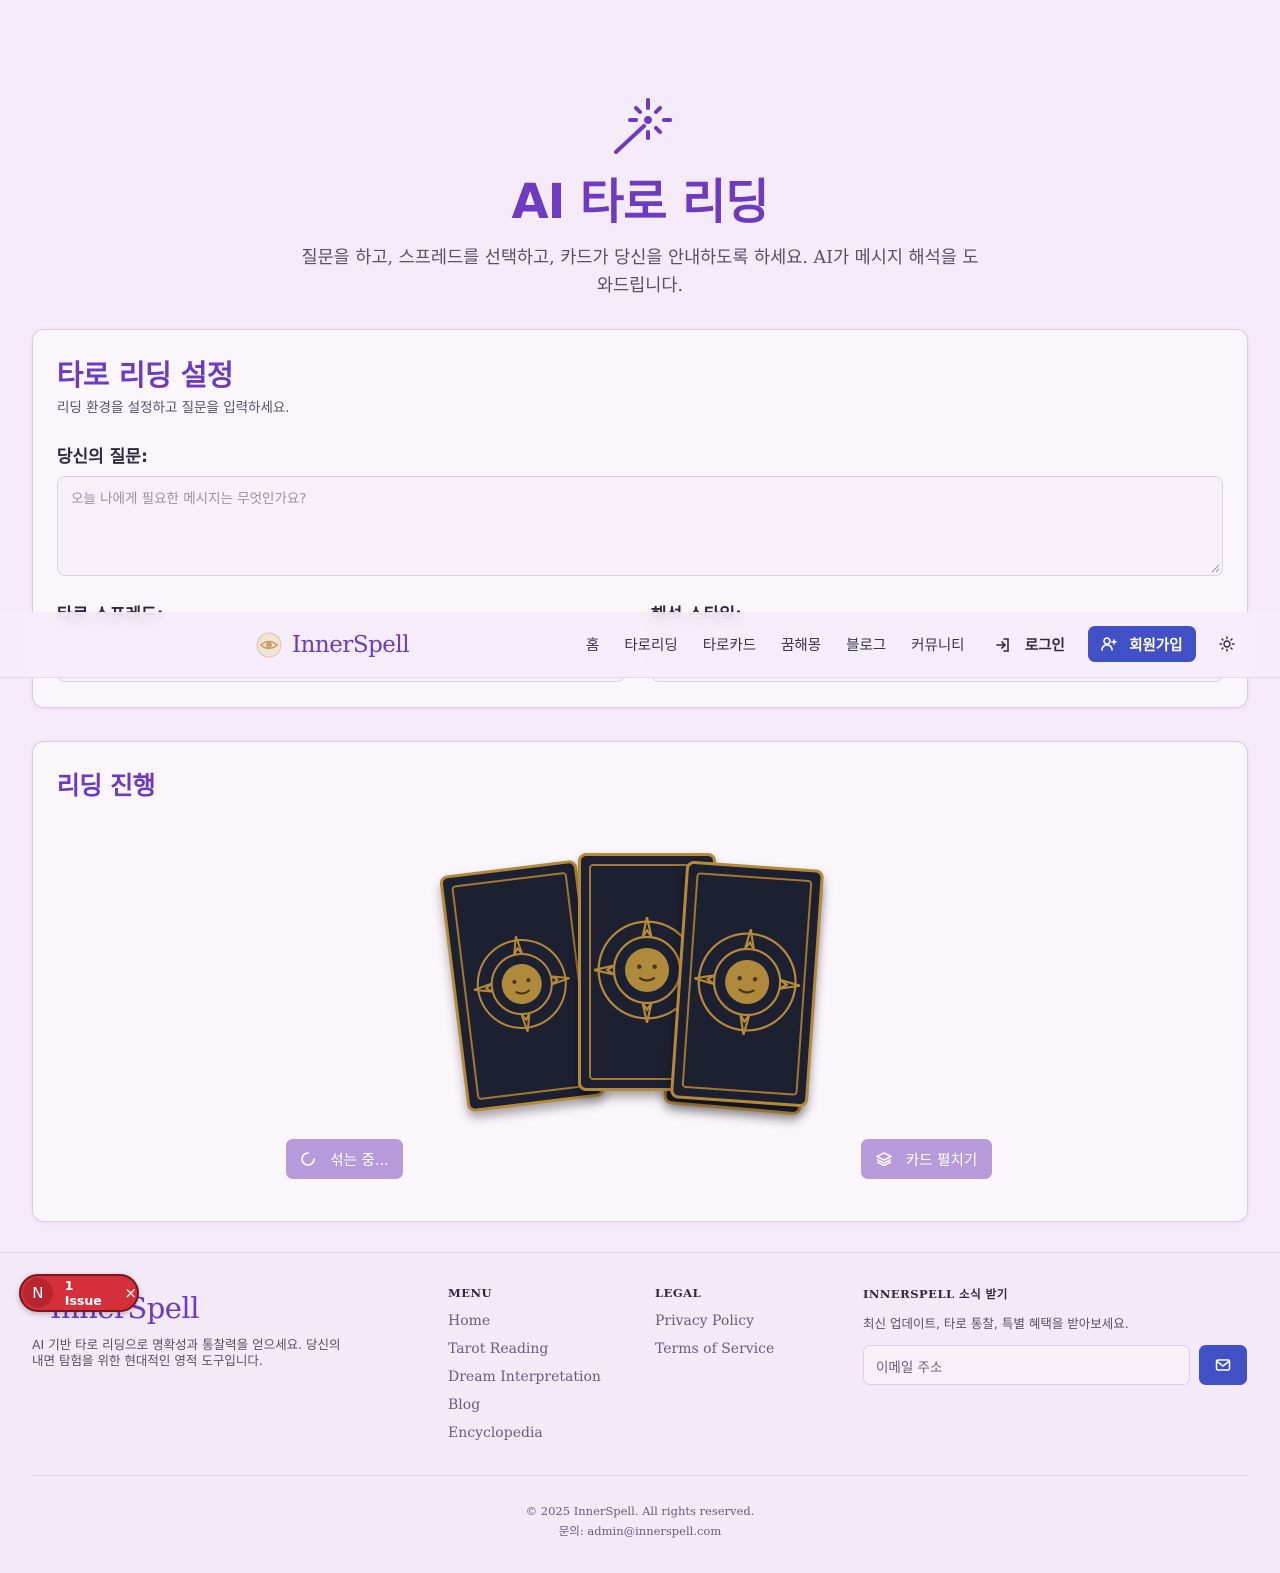 This screenshot has width=1280, height=1573. Describe the element at coordinates (678, 1293) in the screenshot. I see `footer-legal-title: LEGAL` at that location.